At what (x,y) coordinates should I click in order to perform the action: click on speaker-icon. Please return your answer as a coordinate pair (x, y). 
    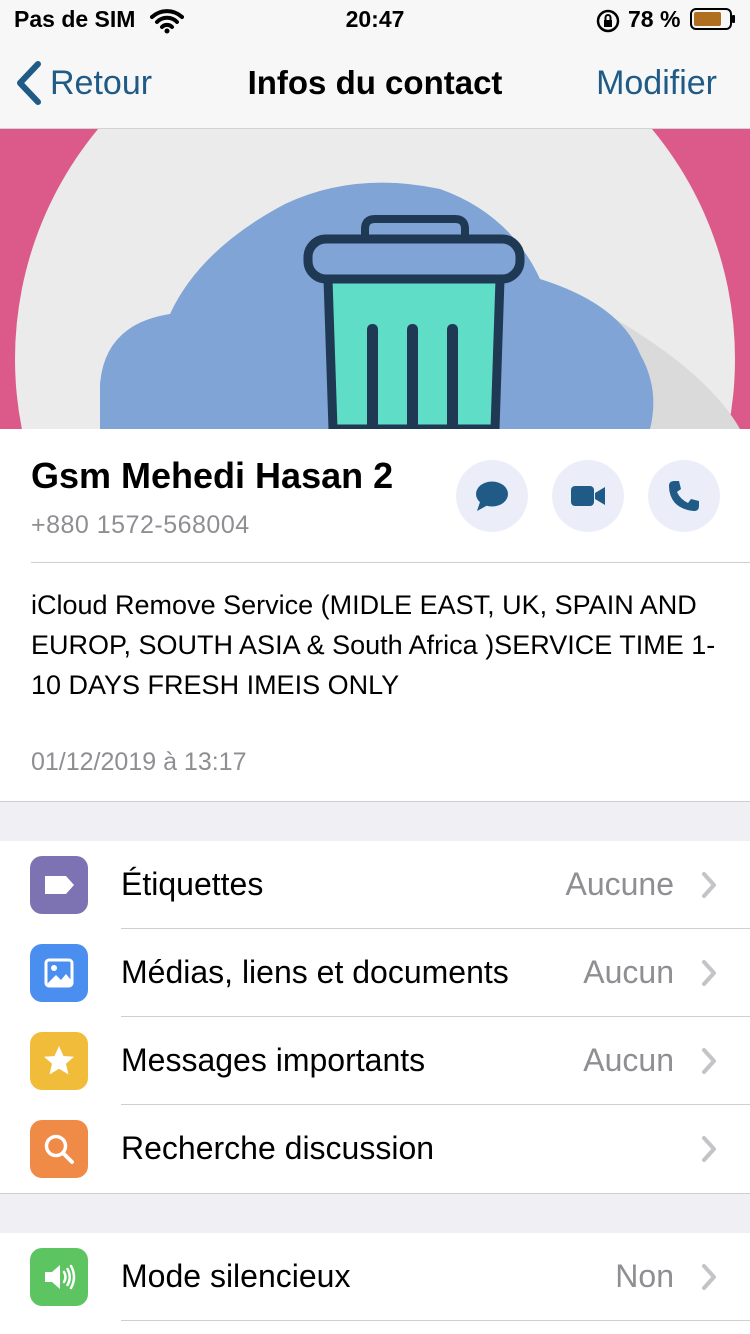
    Looking at the image, I should click on (60, 1277).